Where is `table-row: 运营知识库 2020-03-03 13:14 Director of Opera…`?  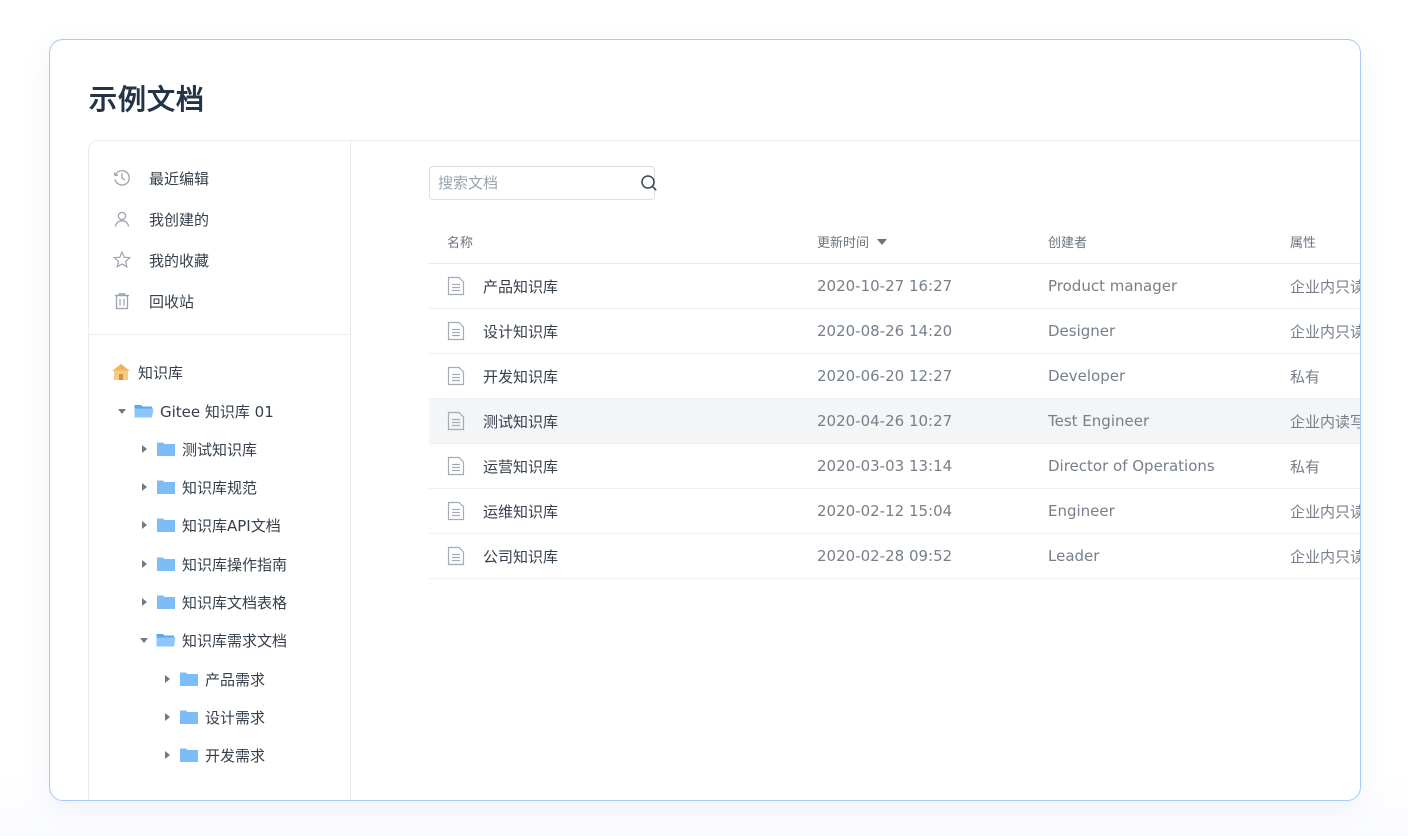 table-row: 运营知识库 2020-03-03 13:14 Director of Opera… is located at coordinates (894, 466).